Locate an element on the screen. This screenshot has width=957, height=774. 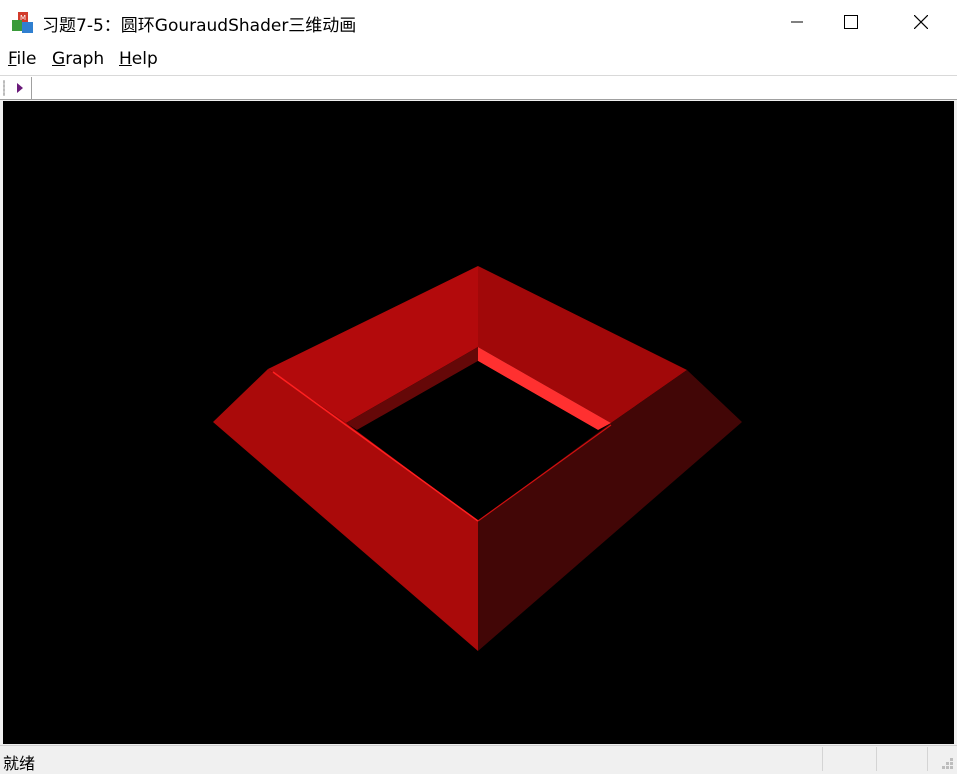
menu-file-mnemonic: F is located at coordinates (12, 59).